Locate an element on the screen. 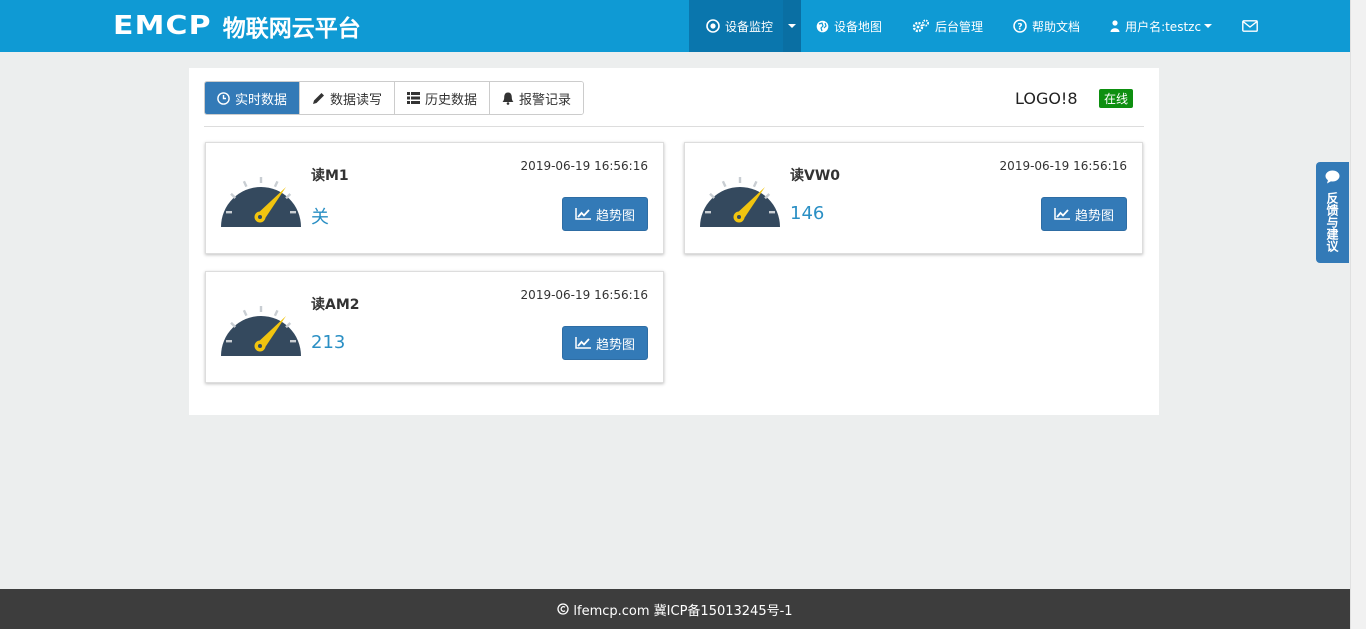 The image size is (1366, 629). nav-device-monitor-label: 设备监控 is located at coordinates (749, 26).